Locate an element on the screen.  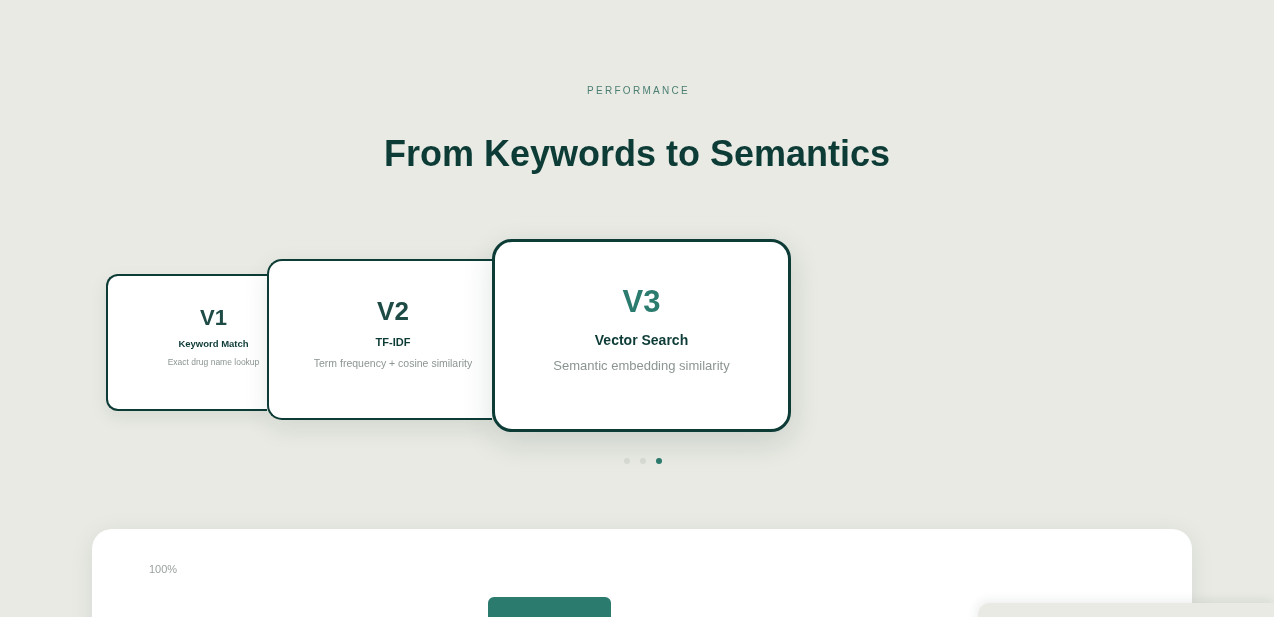
version-card: V1 Keyword Match Exact drug name lookup is located at coordinates (186, 342).